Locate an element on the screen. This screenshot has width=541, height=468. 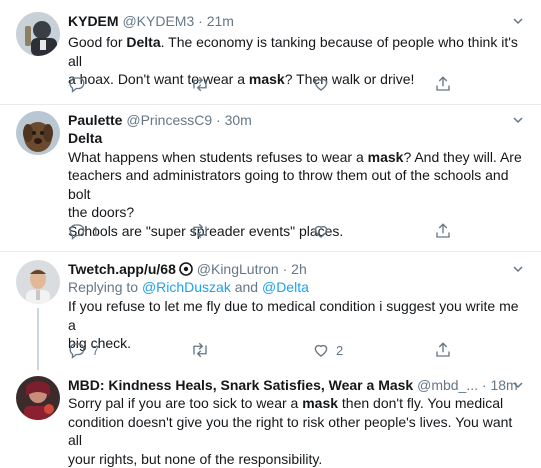
tweet-header: KYDEM @KYDEM3 · 21m is located at coordinates (151, 21).